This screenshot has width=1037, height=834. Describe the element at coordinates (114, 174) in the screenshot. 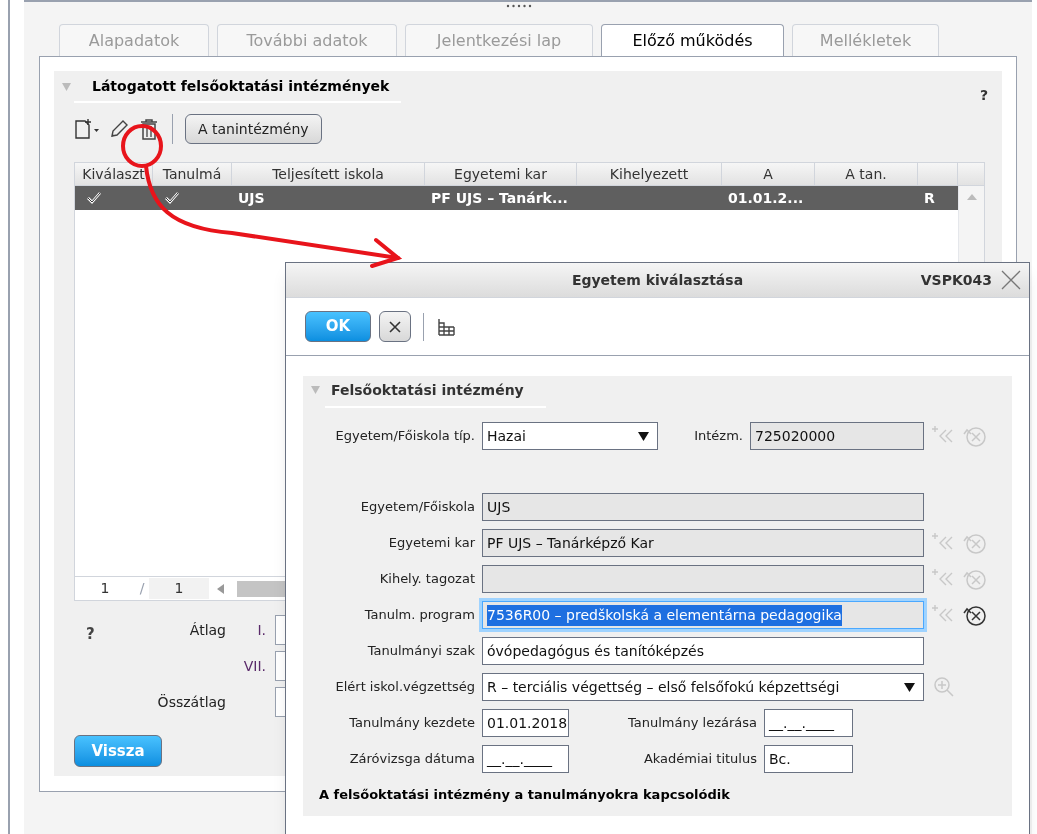

I see `column-header: Kiválaszt` at that location.